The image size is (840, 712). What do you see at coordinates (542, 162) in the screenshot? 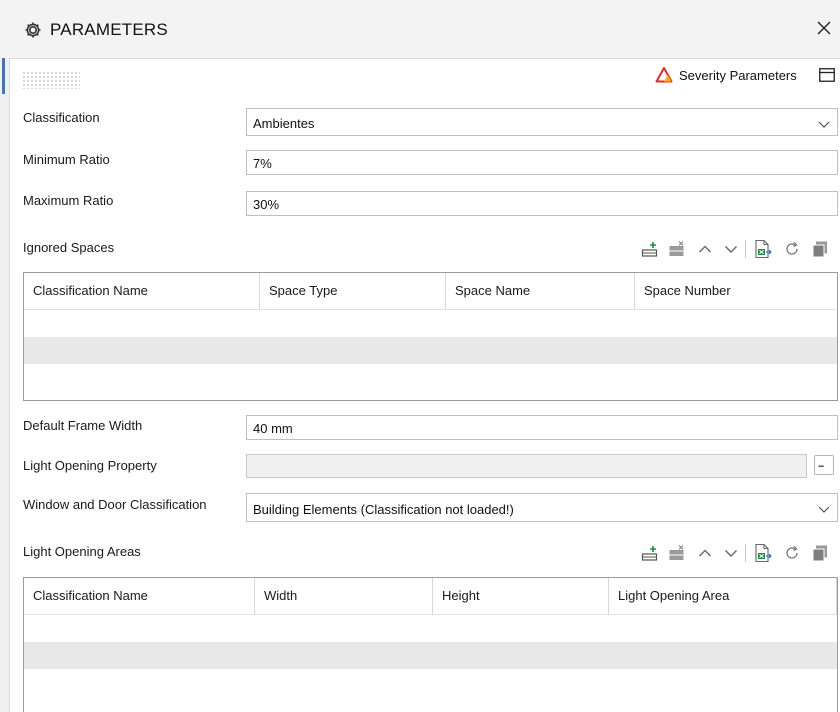
I see `minimum-ratio-input: 7%` at bounding box center [542, 162].